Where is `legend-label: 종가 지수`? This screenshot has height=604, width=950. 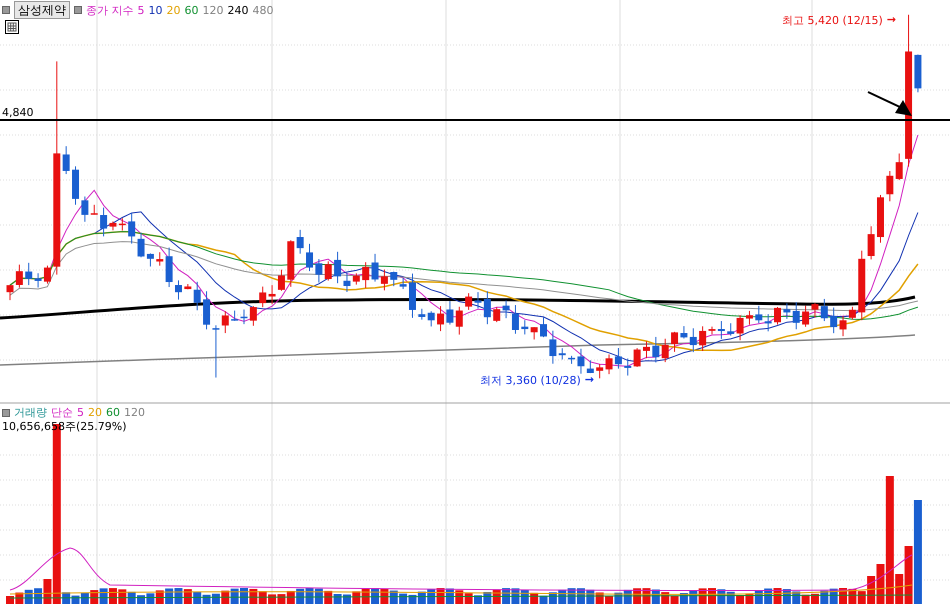 legend-label: 종가 지수 is located at coordinates (110, 10).